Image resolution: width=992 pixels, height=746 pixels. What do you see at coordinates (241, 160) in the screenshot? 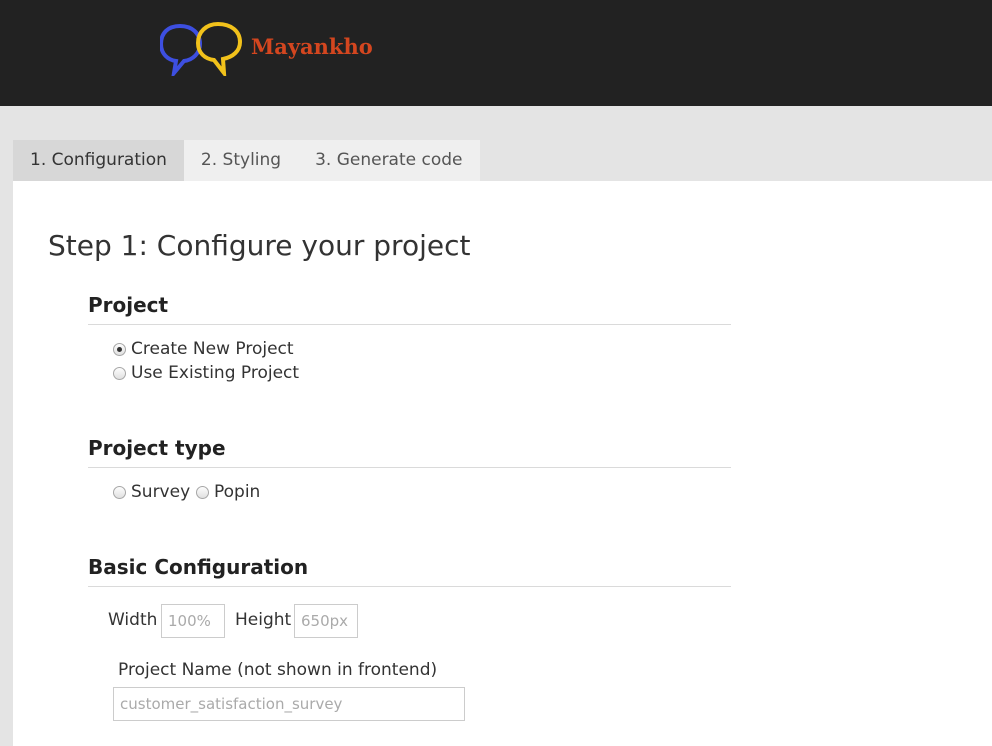
I see `tab-styling: 2. Styling` at bounding box center [241, 160].